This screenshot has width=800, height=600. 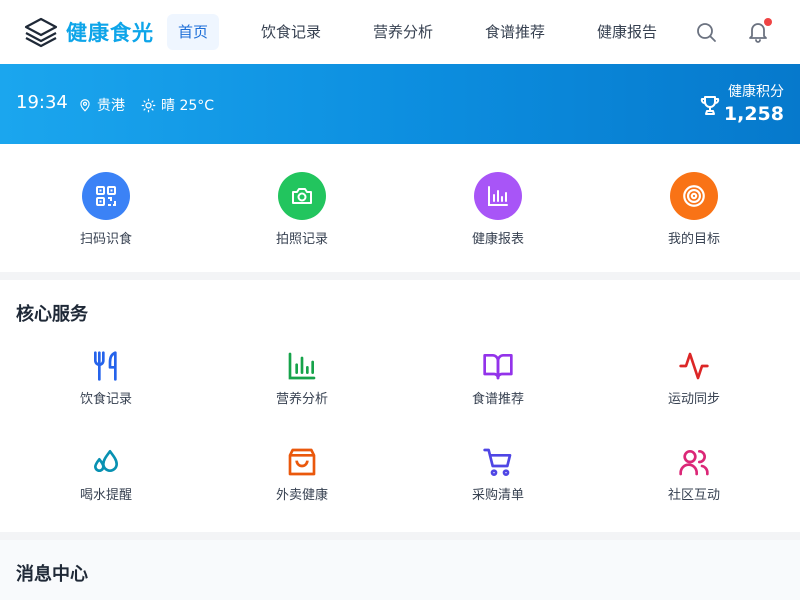 I want to click on service-water-reminder: 喝水提醒, so click(x=106, y=474).